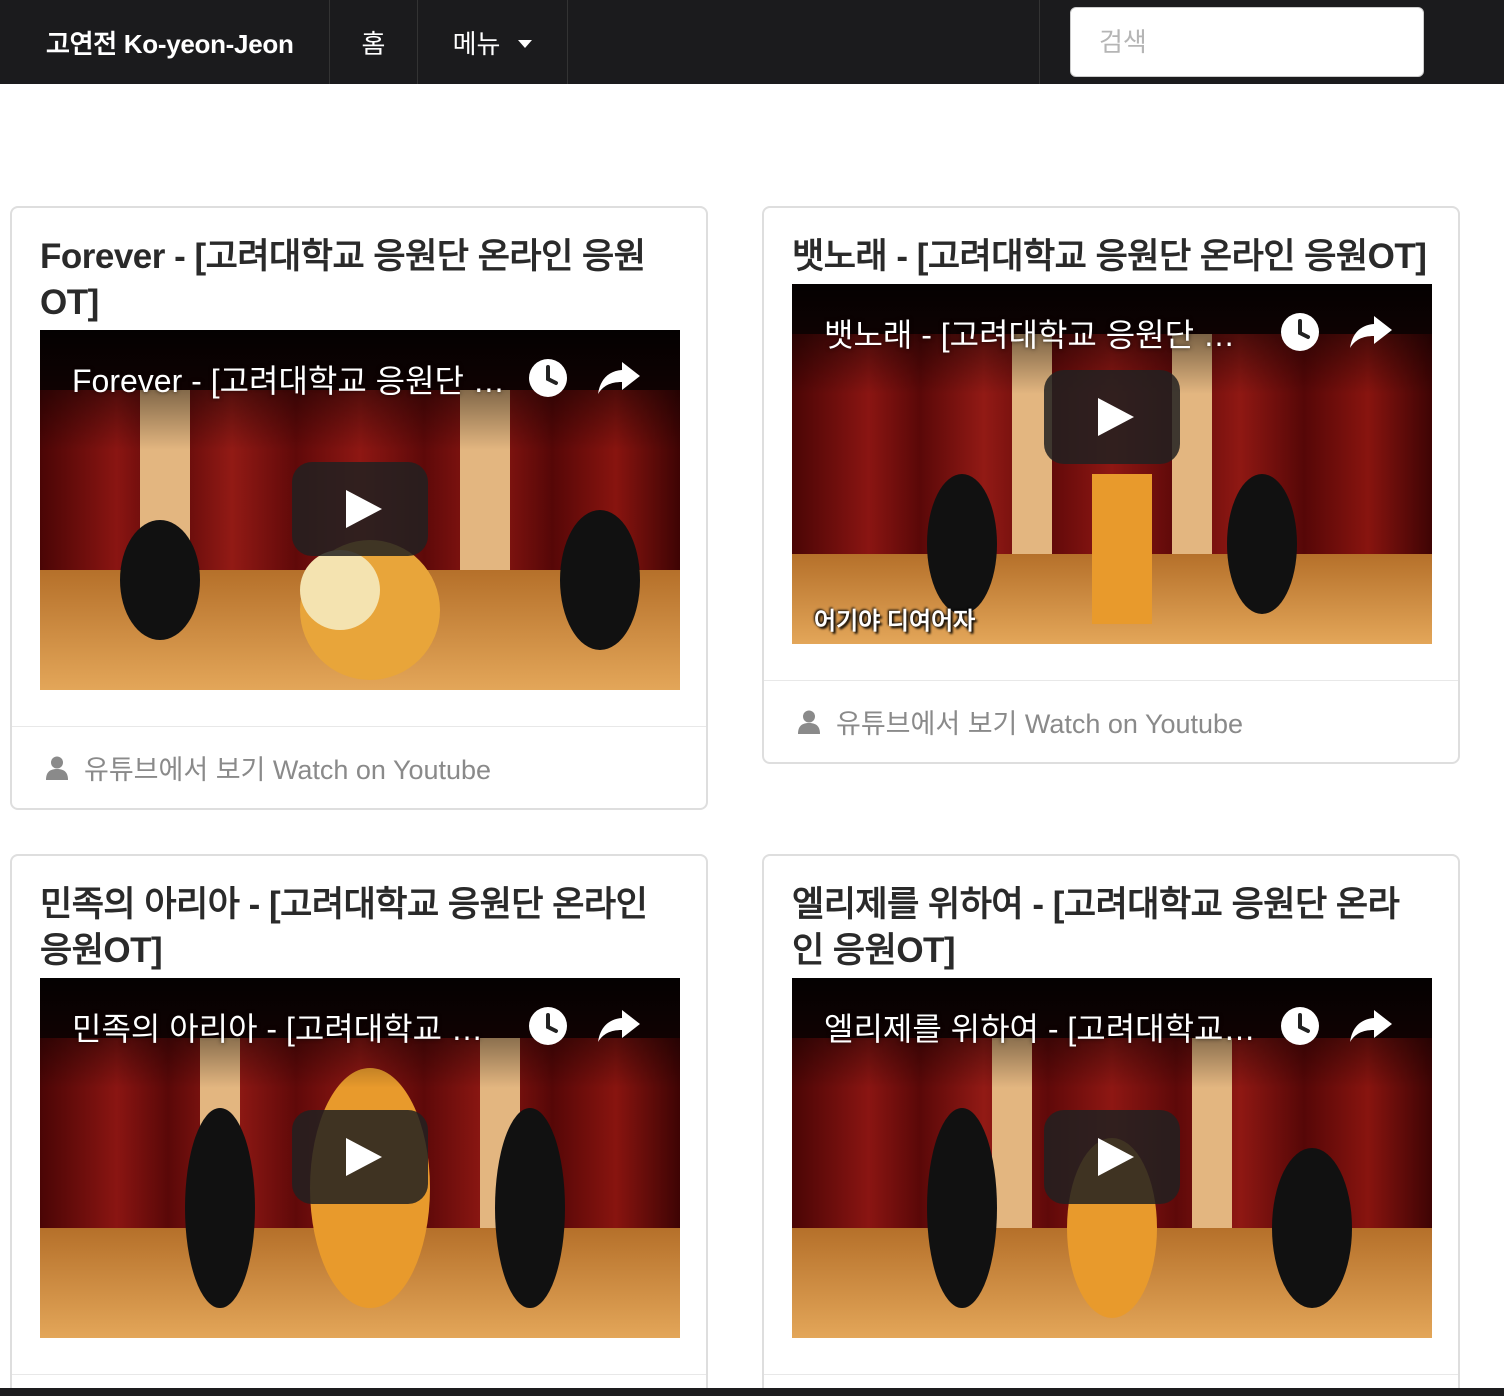 Image resolution: width=1504 pixels, height=1396 pixels. What do you see at coordinates (343, 279) in the screenshot?
I see `card-title: Forever - [고려대학교 응원단 온라인 응원OT]` at bounding box center [343, 279].